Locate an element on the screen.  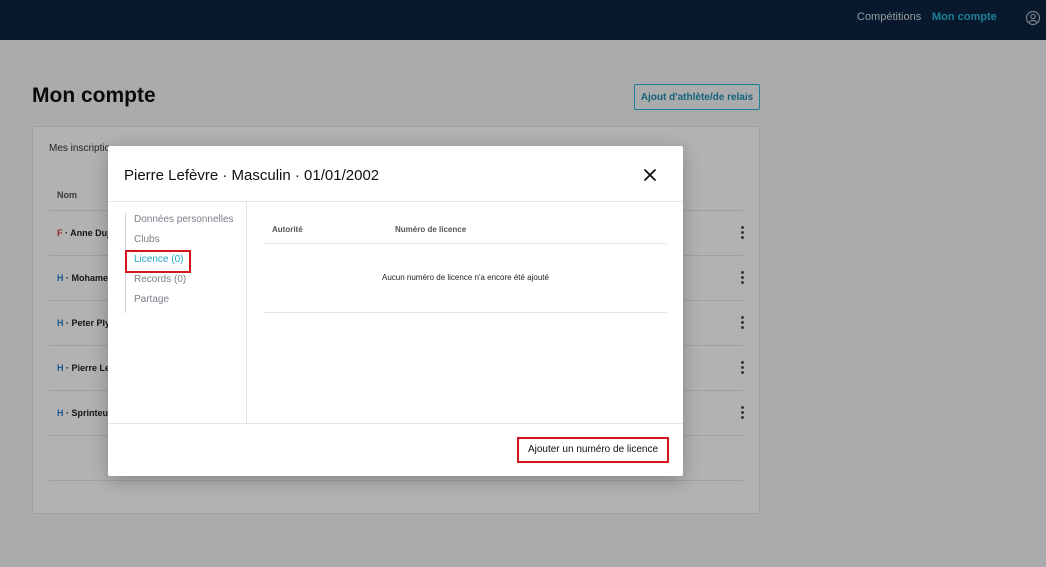
close-icon is located at coordinates (650, 175).